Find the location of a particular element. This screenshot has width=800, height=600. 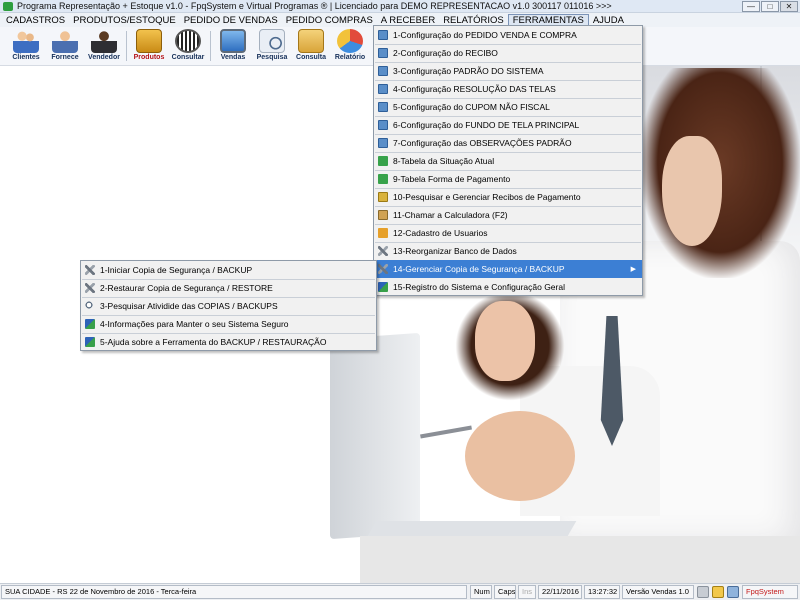

menu-item-config-resolucao: 4-Configuração RESOLUÇÃO DAS TELAS is located at coordinates (508, 89).